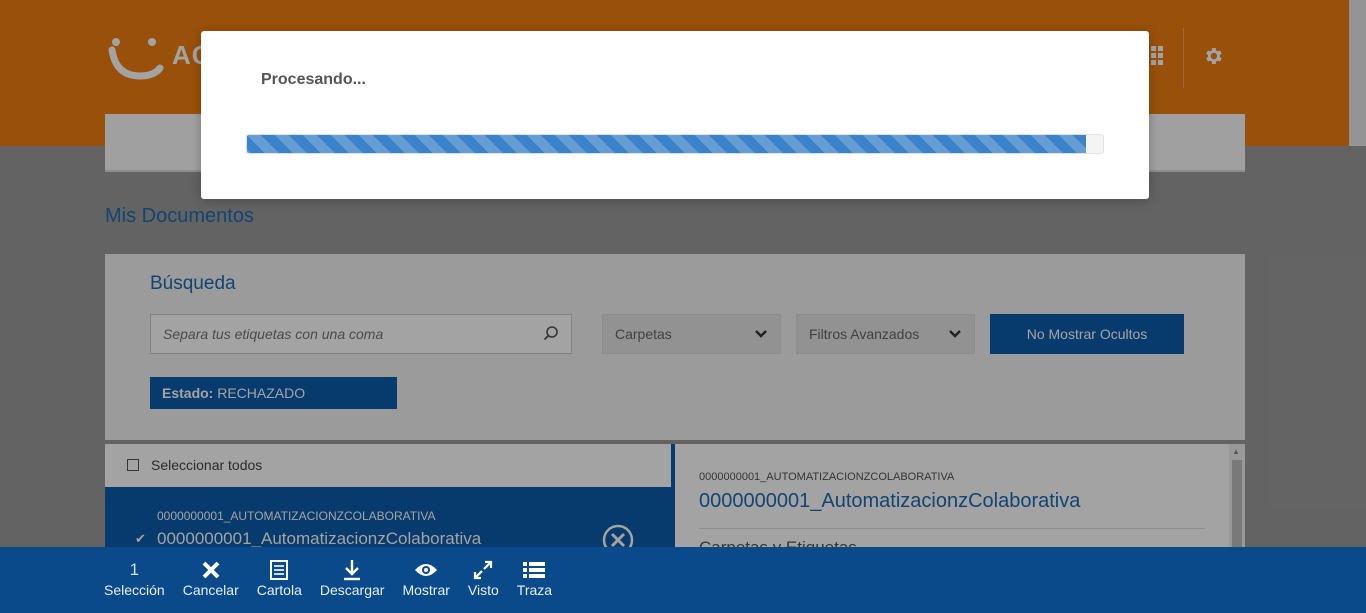 The image size is (1366, 613). What do you see at coordinates (534, 580) in the screenshot?
I see `trace-button: Traza` at bounding box center [534, 580].